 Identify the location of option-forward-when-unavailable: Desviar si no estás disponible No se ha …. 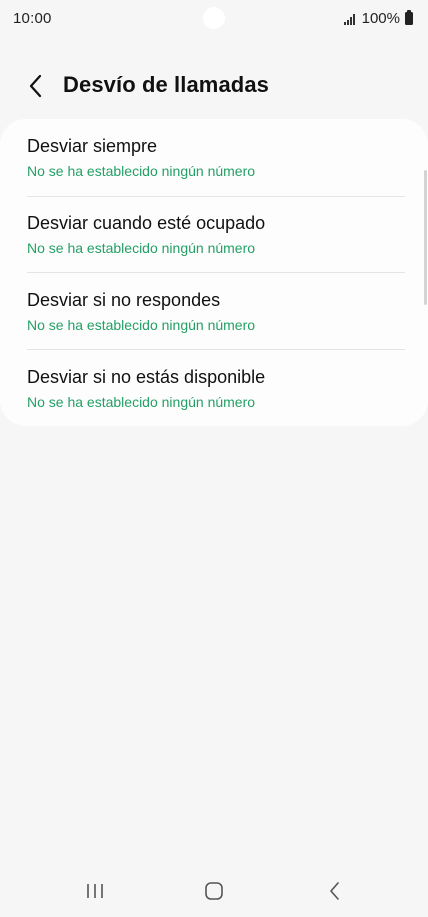
(214, 387).